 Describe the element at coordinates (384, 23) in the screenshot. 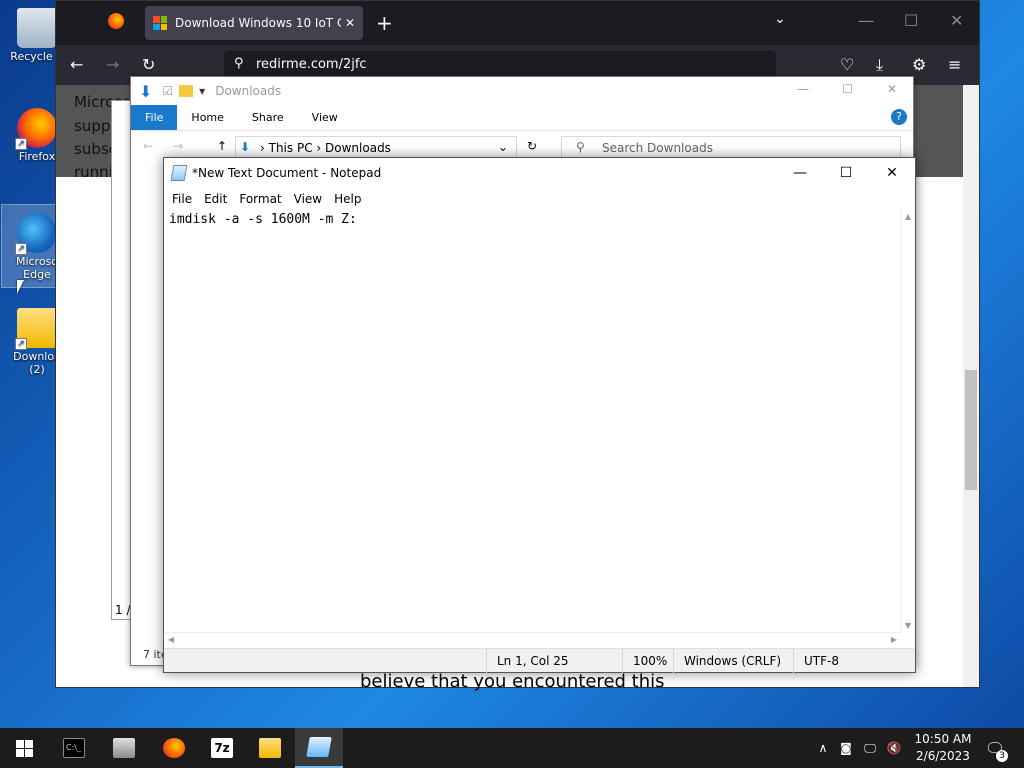

I see `new-tab-button: +` at that location.